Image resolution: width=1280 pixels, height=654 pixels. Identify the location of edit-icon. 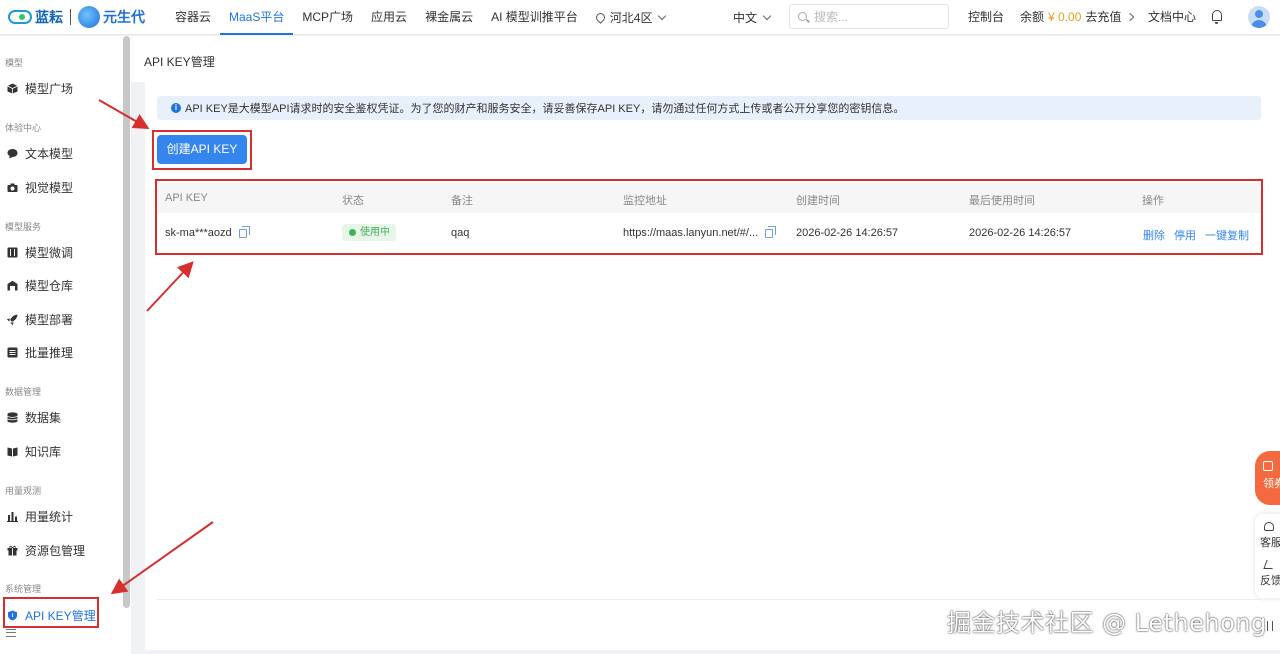
(1269, 564).